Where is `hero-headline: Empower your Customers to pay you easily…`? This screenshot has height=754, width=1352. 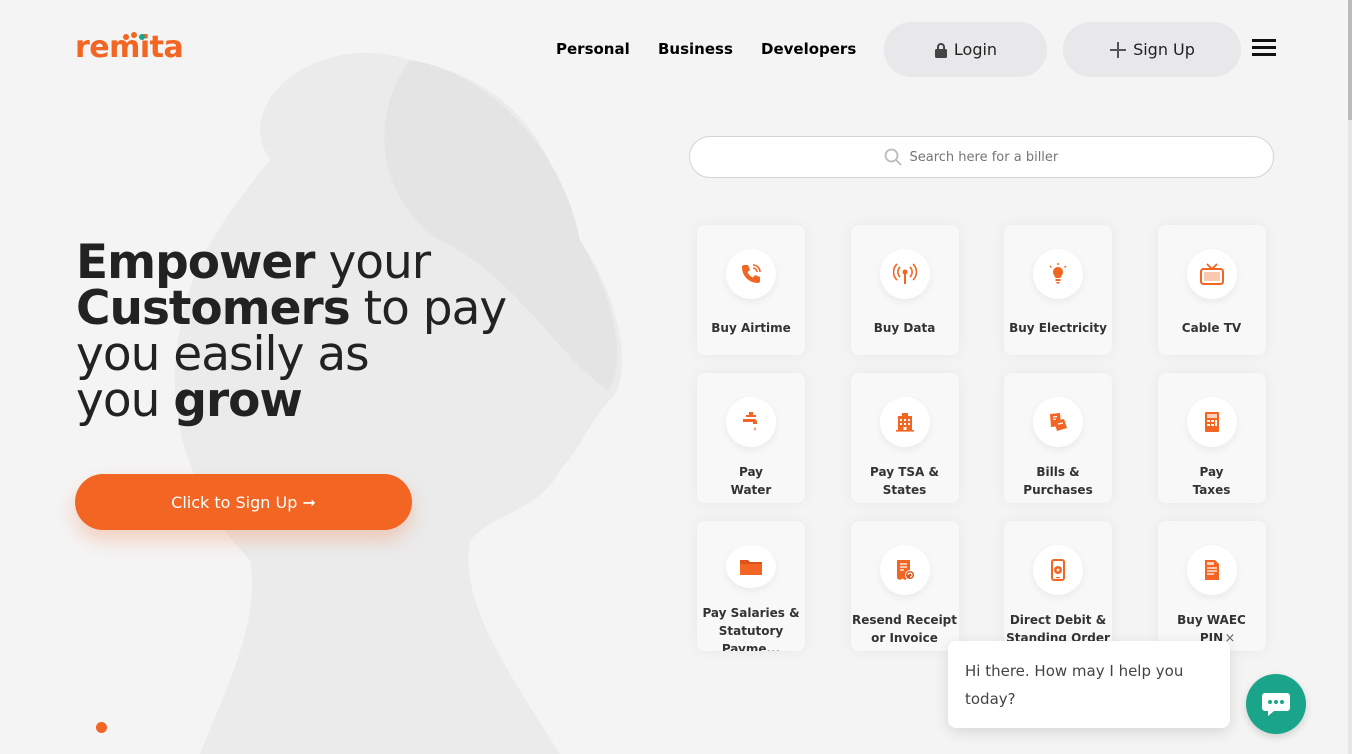
hero-headline: Empower your Customers to pay you easily… is located at coordinates (356, 331).